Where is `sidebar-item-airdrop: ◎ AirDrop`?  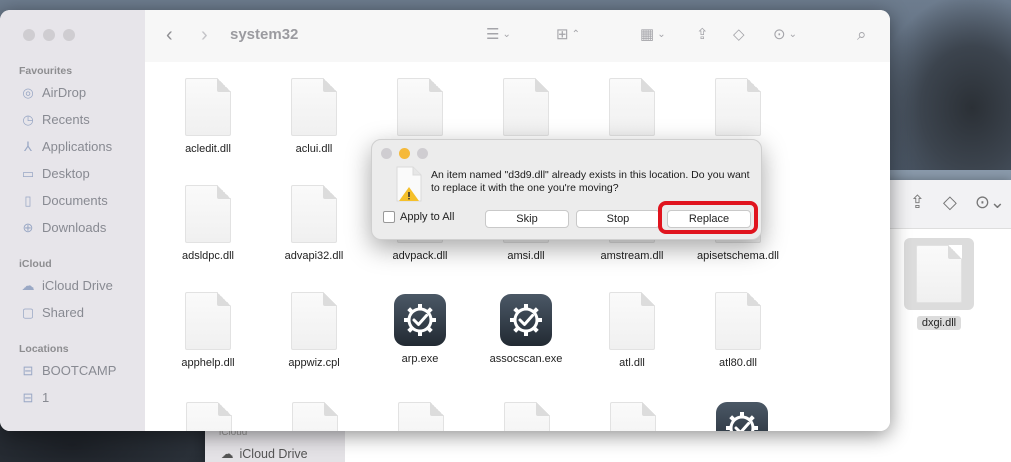
sidebar-item-airdrop: ◎ AirDrop is located at coordinates (53, 92).